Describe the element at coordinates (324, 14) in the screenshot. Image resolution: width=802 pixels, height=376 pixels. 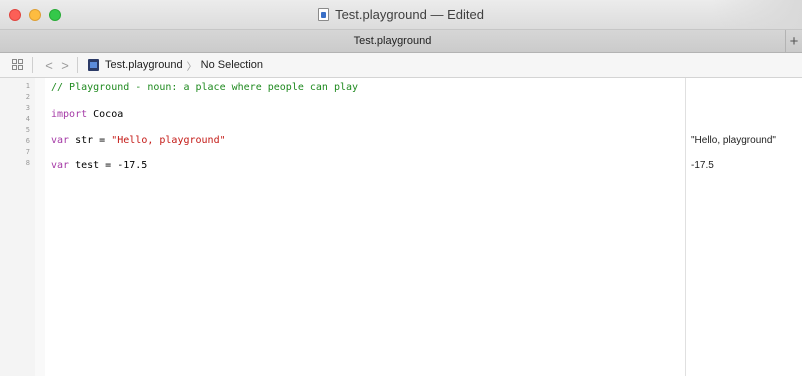
I see `playground-doc-icon` at that location.